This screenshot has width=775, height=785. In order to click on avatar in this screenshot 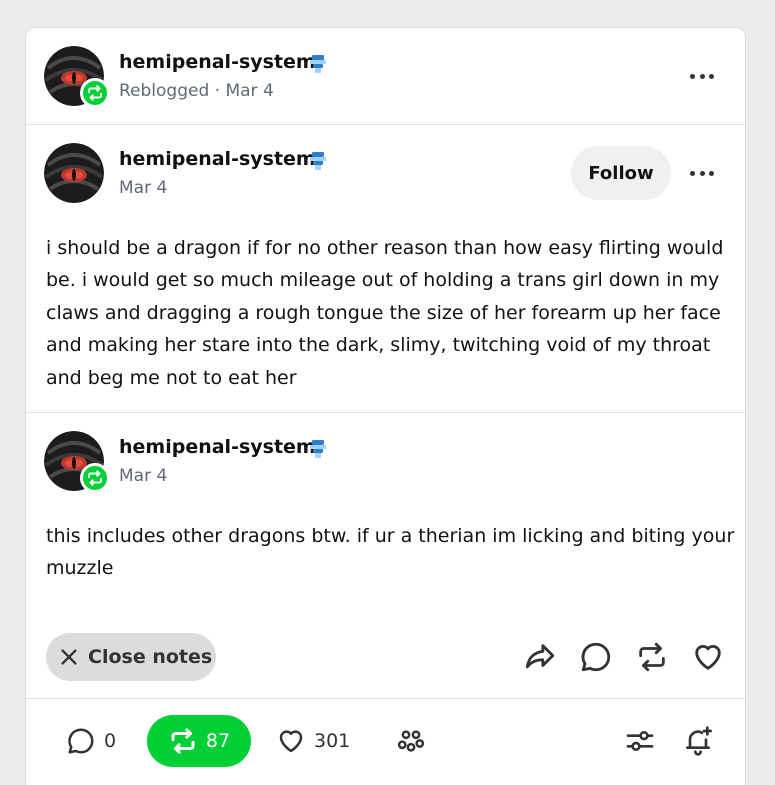, I will do `click(74, 173)`.